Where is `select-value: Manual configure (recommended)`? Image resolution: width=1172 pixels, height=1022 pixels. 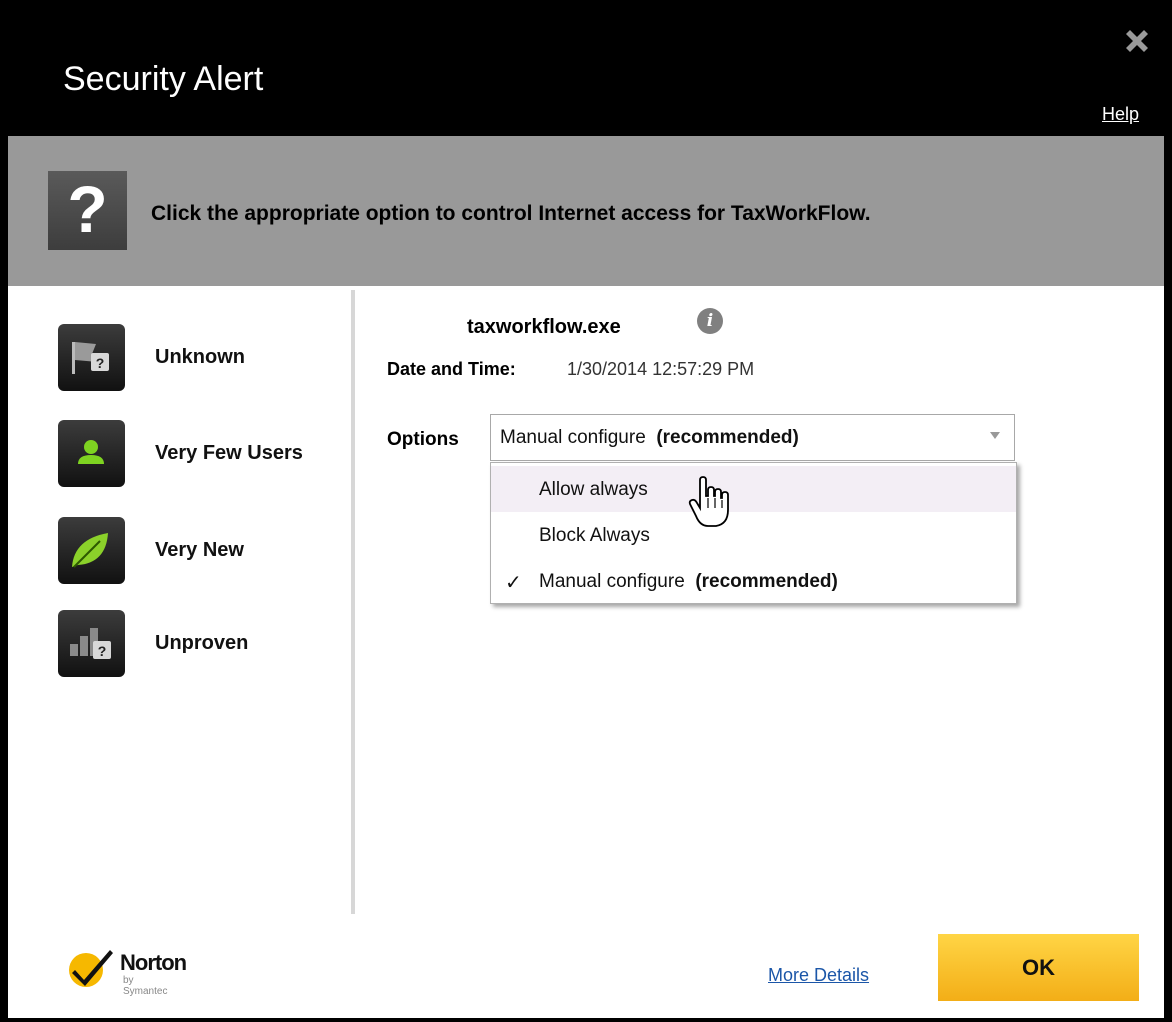 select-value: Manual configure (recommended) is located at coordinates (649, 437).